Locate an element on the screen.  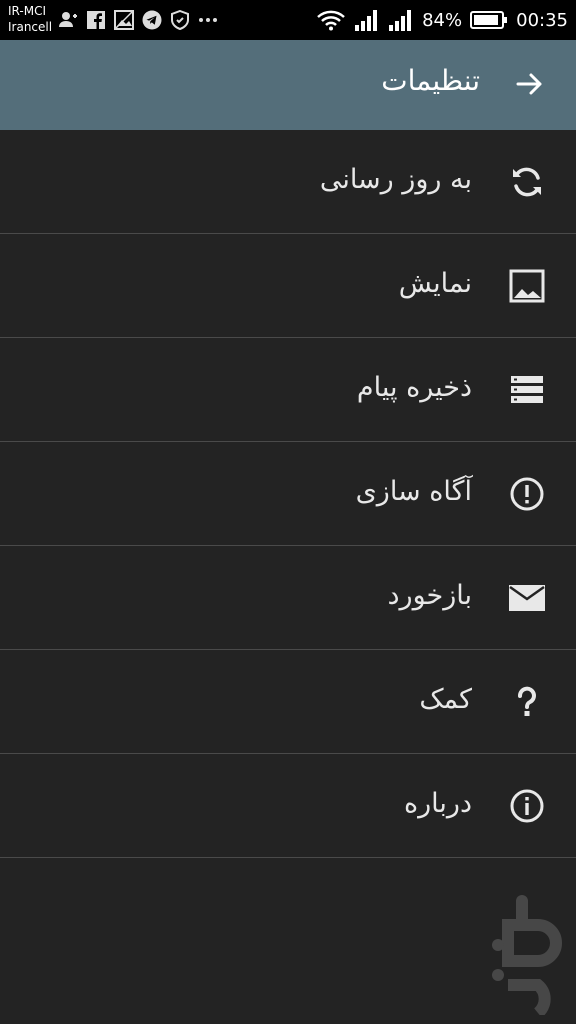
settings-item-update: به روز رسانی is located at coordinates (288, 182).